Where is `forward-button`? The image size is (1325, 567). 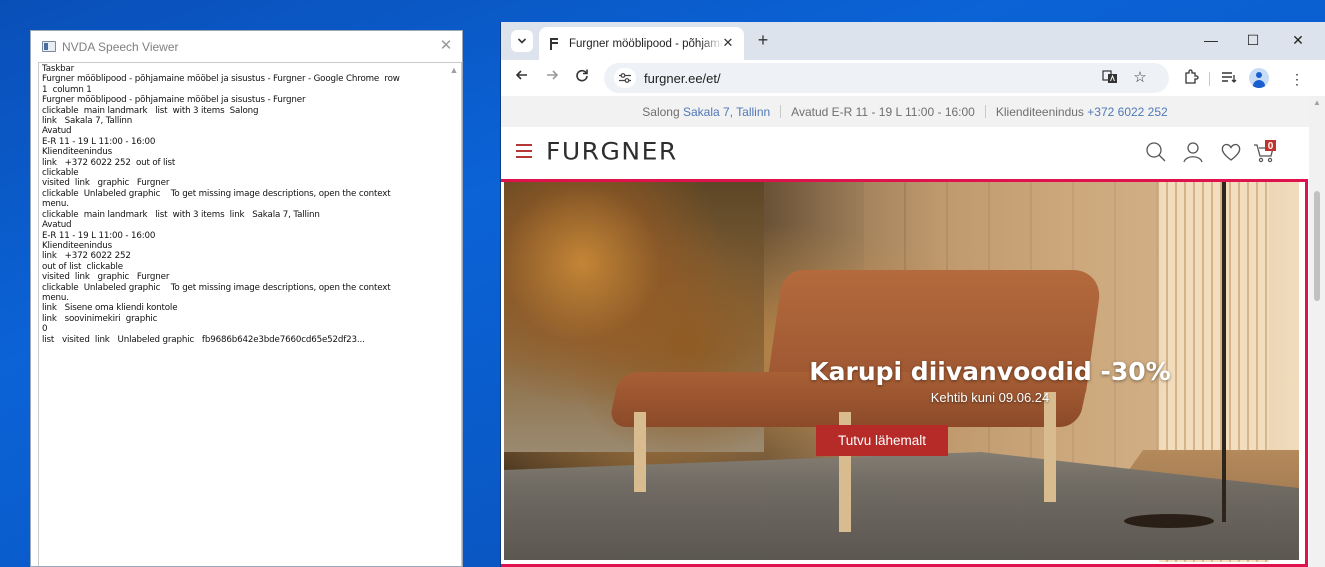 forward-button is located at coordinates (552, 78).